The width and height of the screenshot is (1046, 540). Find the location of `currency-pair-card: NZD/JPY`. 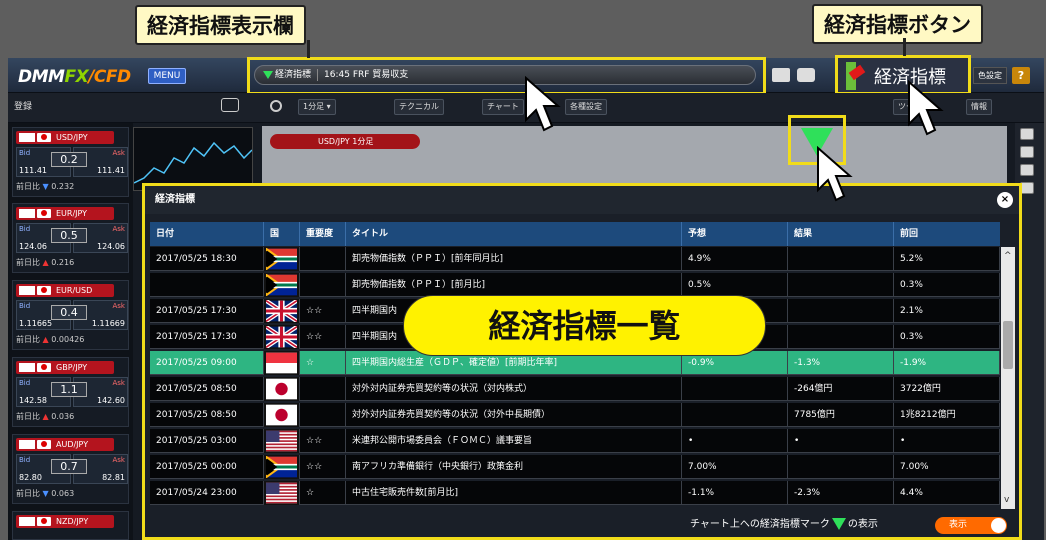

currency-pair-card: NZD/JPY is located at coordinates (70, 525).